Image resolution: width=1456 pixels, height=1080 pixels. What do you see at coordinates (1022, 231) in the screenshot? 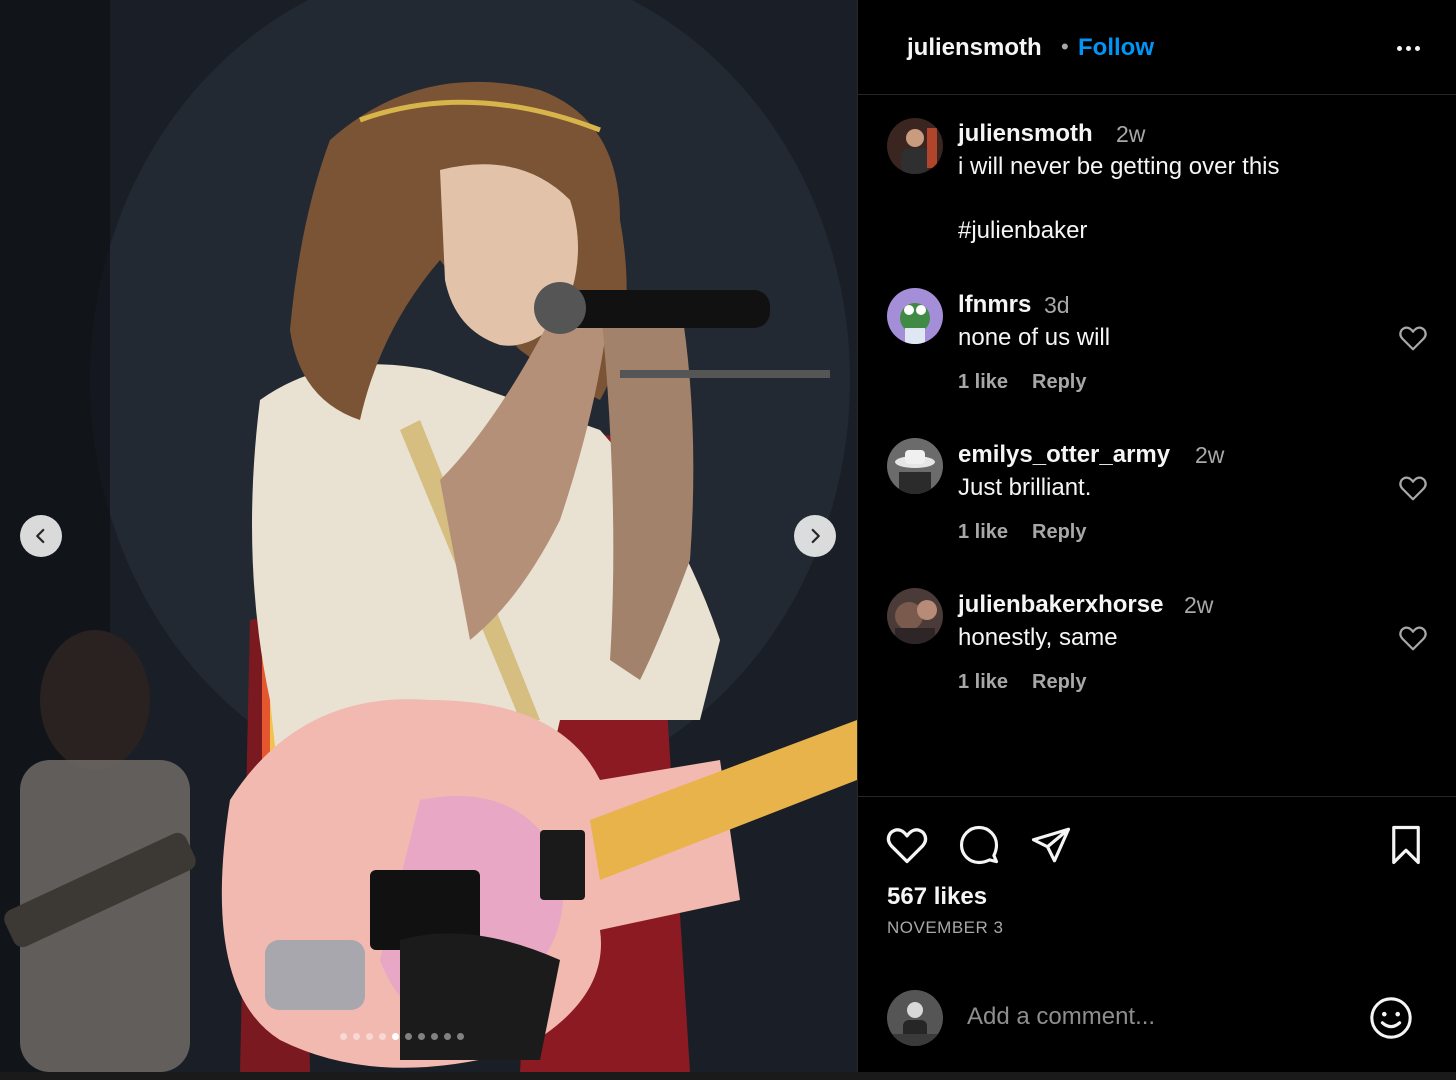
I see `caption-hashtag: #julienbaker` at bounding box center [1022, 231].